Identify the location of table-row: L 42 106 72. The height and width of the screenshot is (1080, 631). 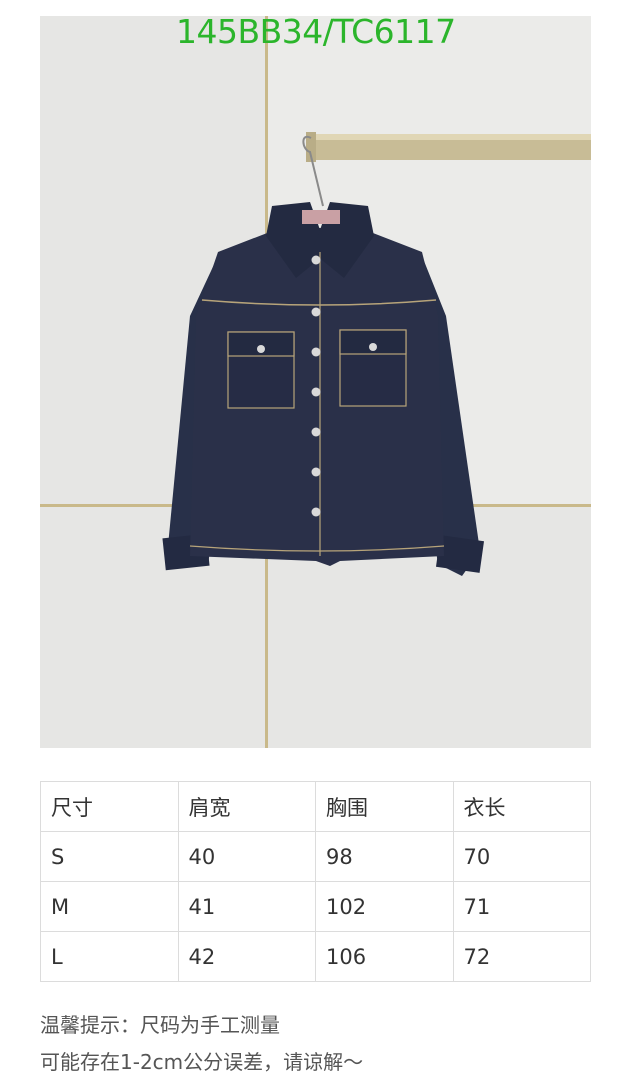
(315, 956).